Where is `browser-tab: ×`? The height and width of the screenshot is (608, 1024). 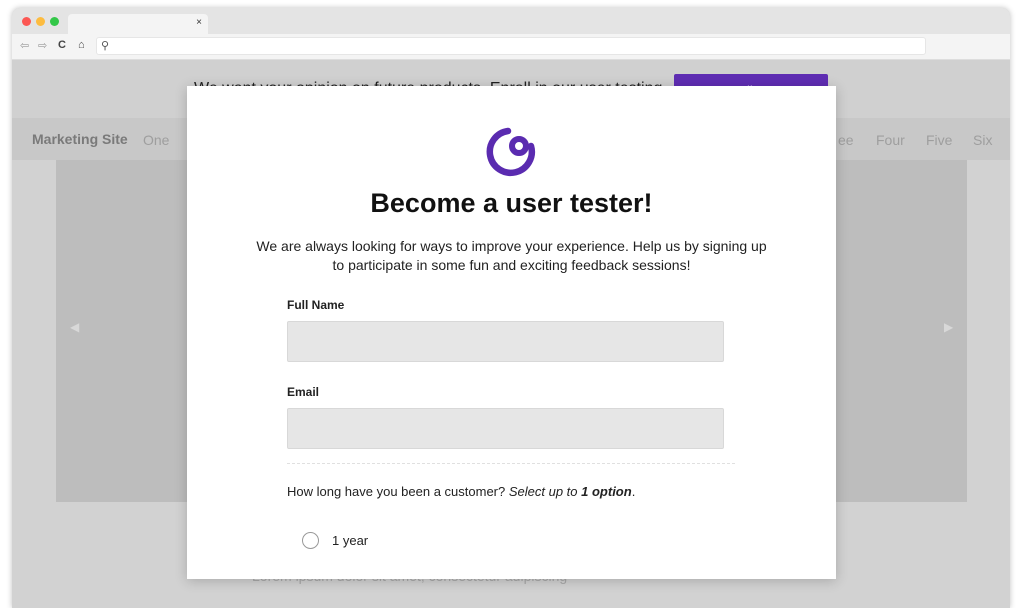
browser-tab: × is located at coordinates (138, 24).